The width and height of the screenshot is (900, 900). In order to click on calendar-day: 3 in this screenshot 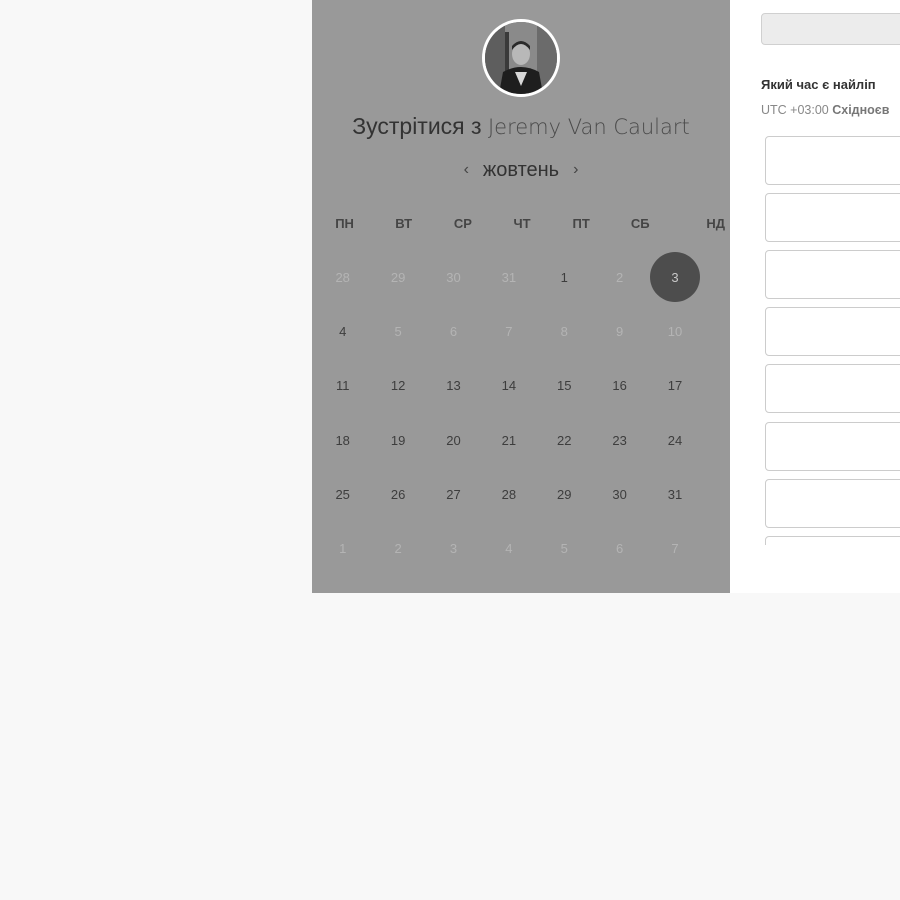, I will do `click(453, 548)`.